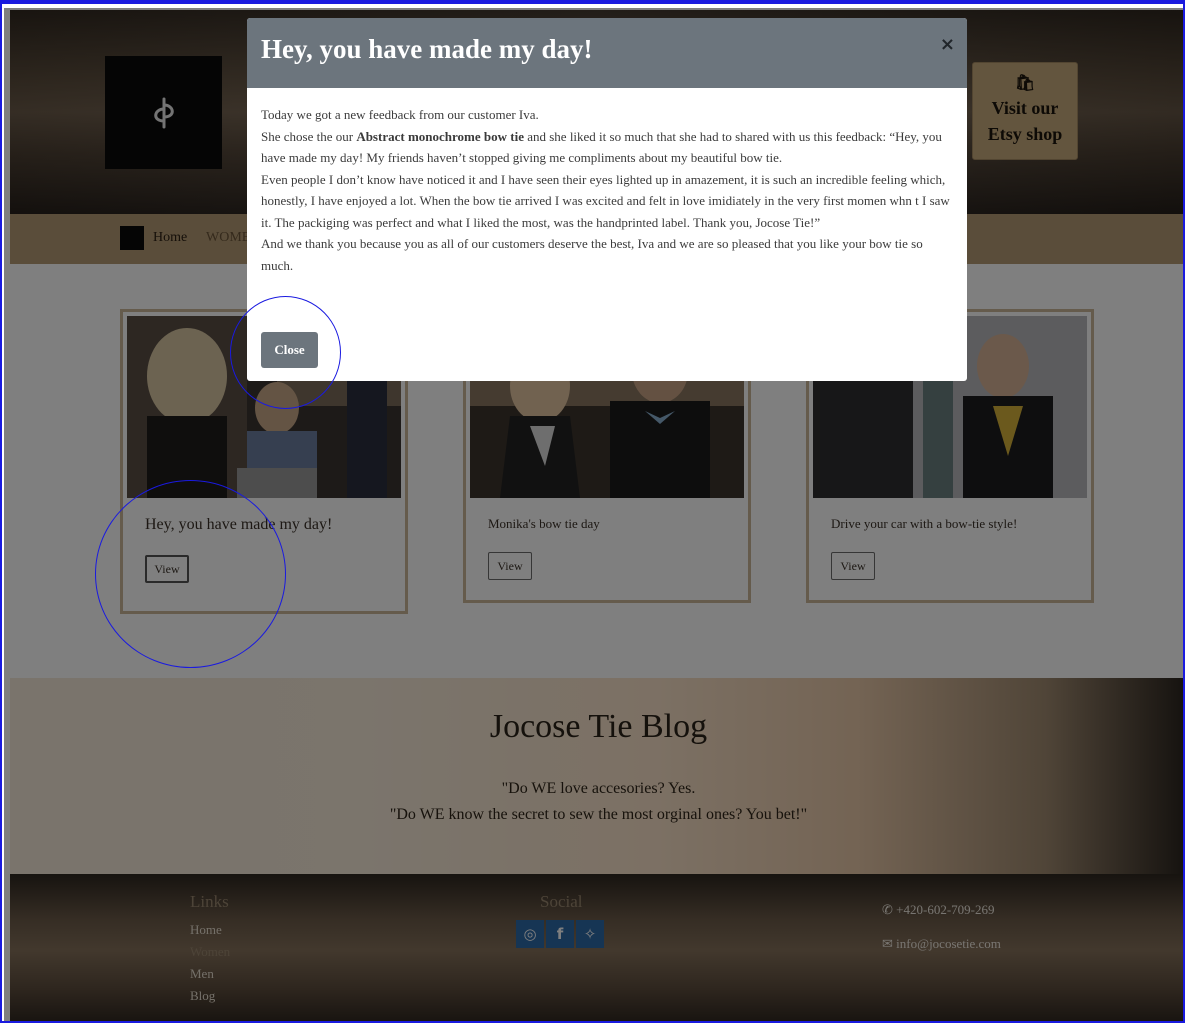  What do you see at coordinates (947, 44) in the screenshot?
I see `close-icon: ×` at bounding box center [947, 44].